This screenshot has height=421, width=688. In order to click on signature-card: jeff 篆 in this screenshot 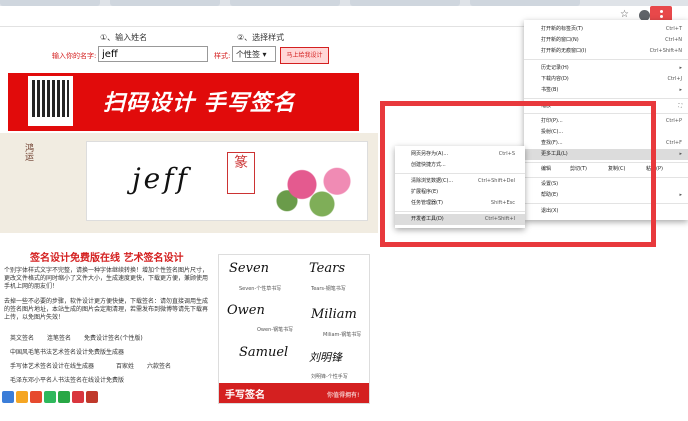, I will do `click(227, 181)`.